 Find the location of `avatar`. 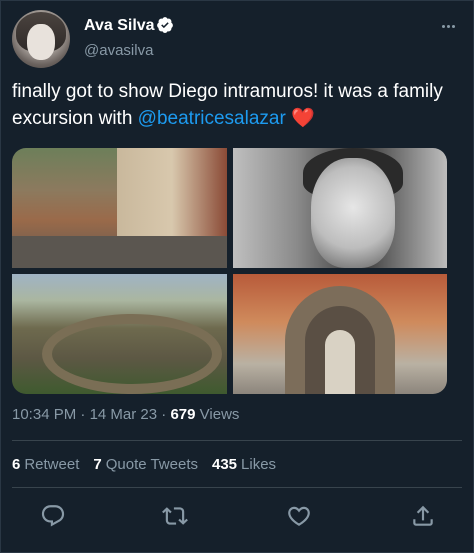

avatar is located at coordinates (41, 39).